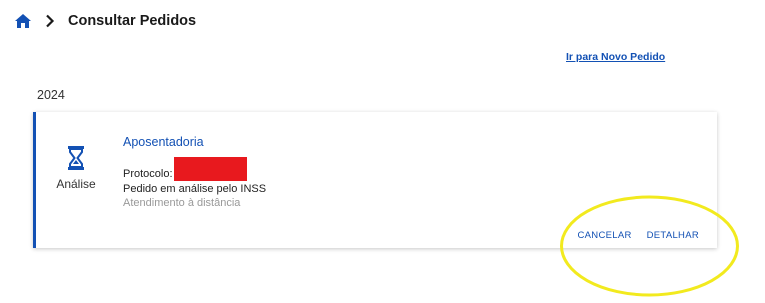 The width and height of the screenshot is (765, 303). What do you see at coordinates (132, 21) in the screenshot?
I see `page-title: Consultar Pedidos` at bounding box center [132, 21].